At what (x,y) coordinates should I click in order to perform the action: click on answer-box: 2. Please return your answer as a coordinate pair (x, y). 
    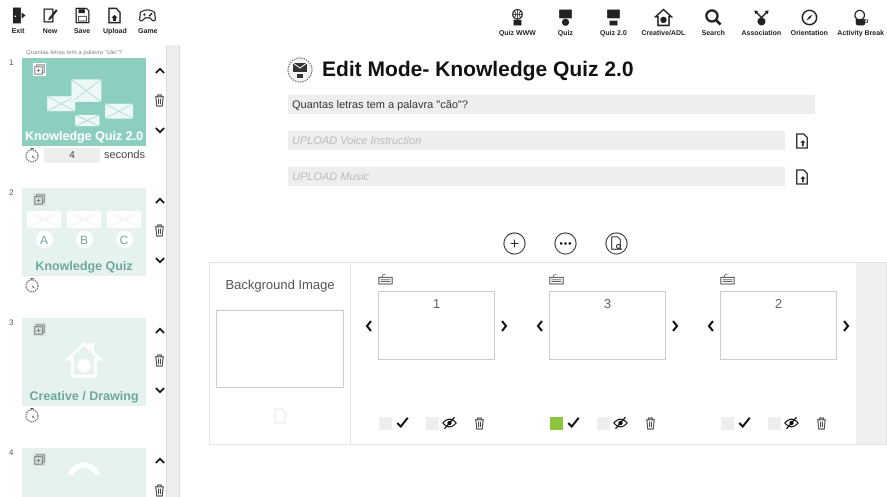
    Looking at the image, I should click on (778, 325).